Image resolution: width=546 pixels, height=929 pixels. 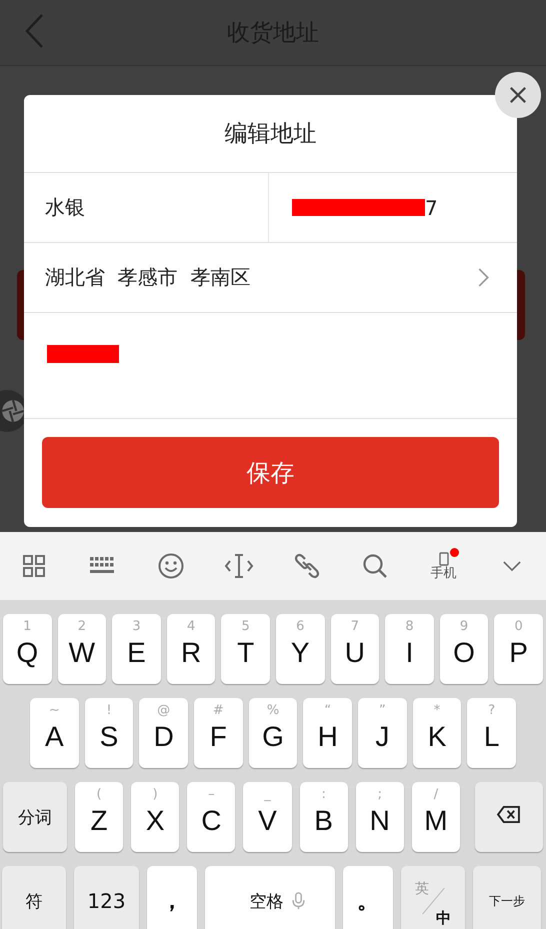 What do you see at coordinates (102, 566) in the screenshot?
I see `keyboard-icon` at bounding box center [102, 566].